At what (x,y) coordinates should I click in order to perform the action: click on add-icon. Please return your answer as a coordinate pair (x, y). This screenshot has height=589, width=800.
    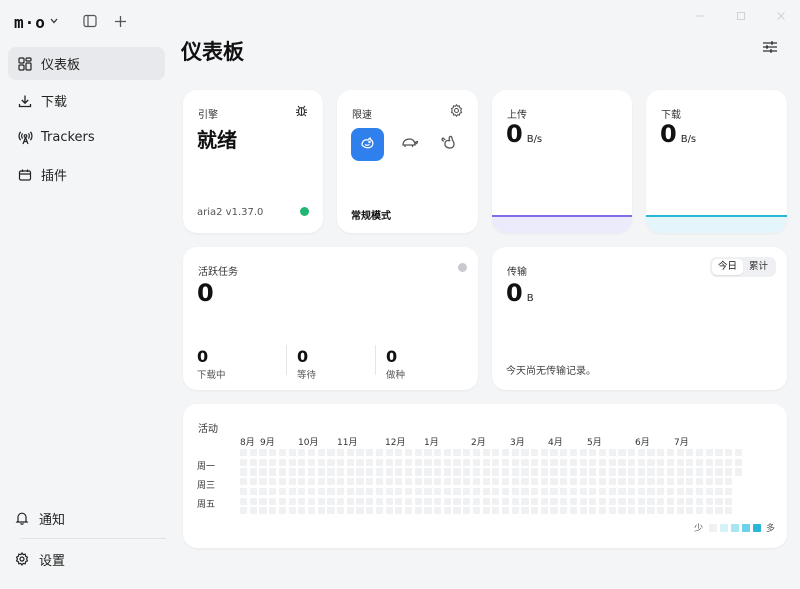
    Looking at the image, I should click on (120, 21).